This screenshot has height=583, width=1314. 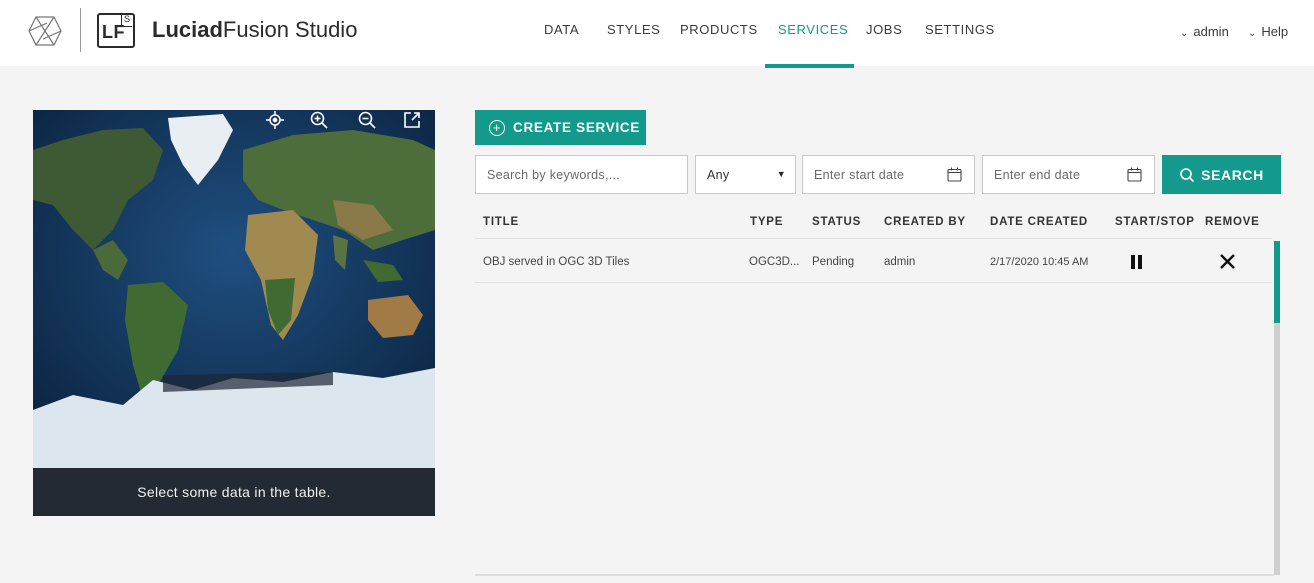 What do you see at coordinates (781, 174) in the screenshot?
I see `caret-down-icon: ▼` at bounding box center [781, 174].